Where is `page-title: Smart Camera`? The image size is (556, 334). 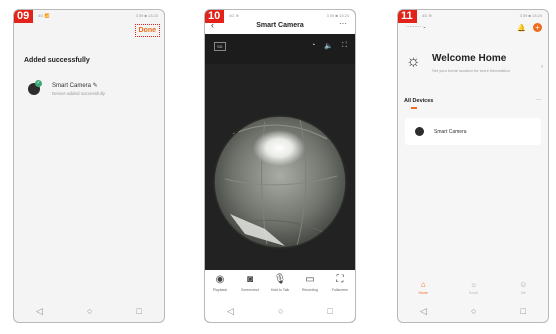
page-title: Smart Camera is located at coordinates (280, 25).